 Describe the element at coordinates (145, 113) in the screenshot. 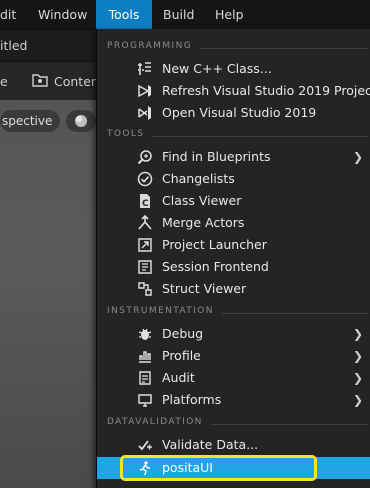

I see `visual-studio-icon` at that location.